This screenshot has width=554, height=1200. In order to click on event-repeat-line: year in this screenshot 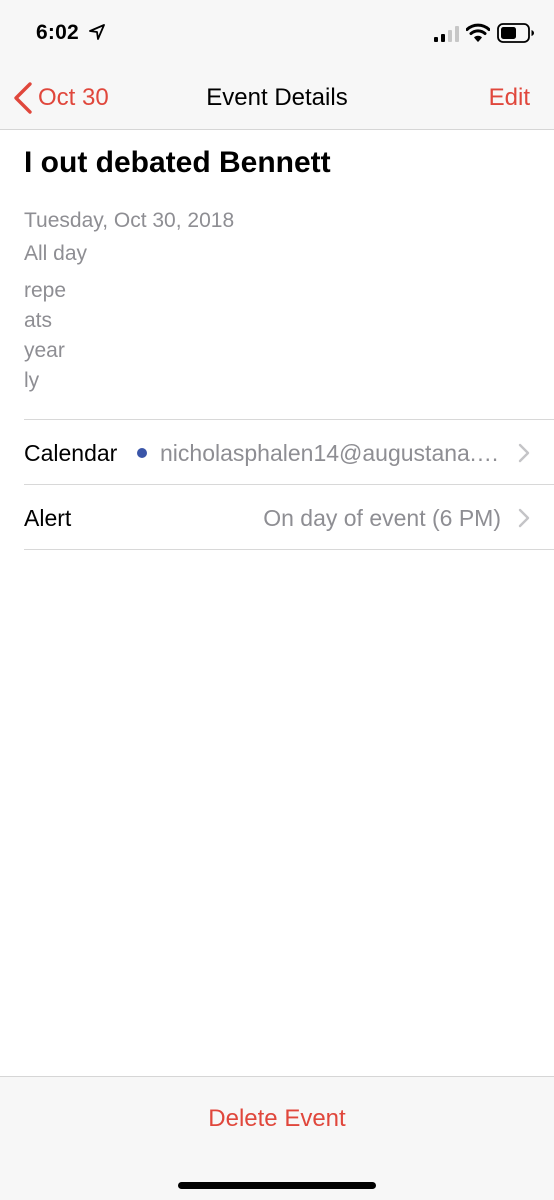, I will do `click(44, 350)`.